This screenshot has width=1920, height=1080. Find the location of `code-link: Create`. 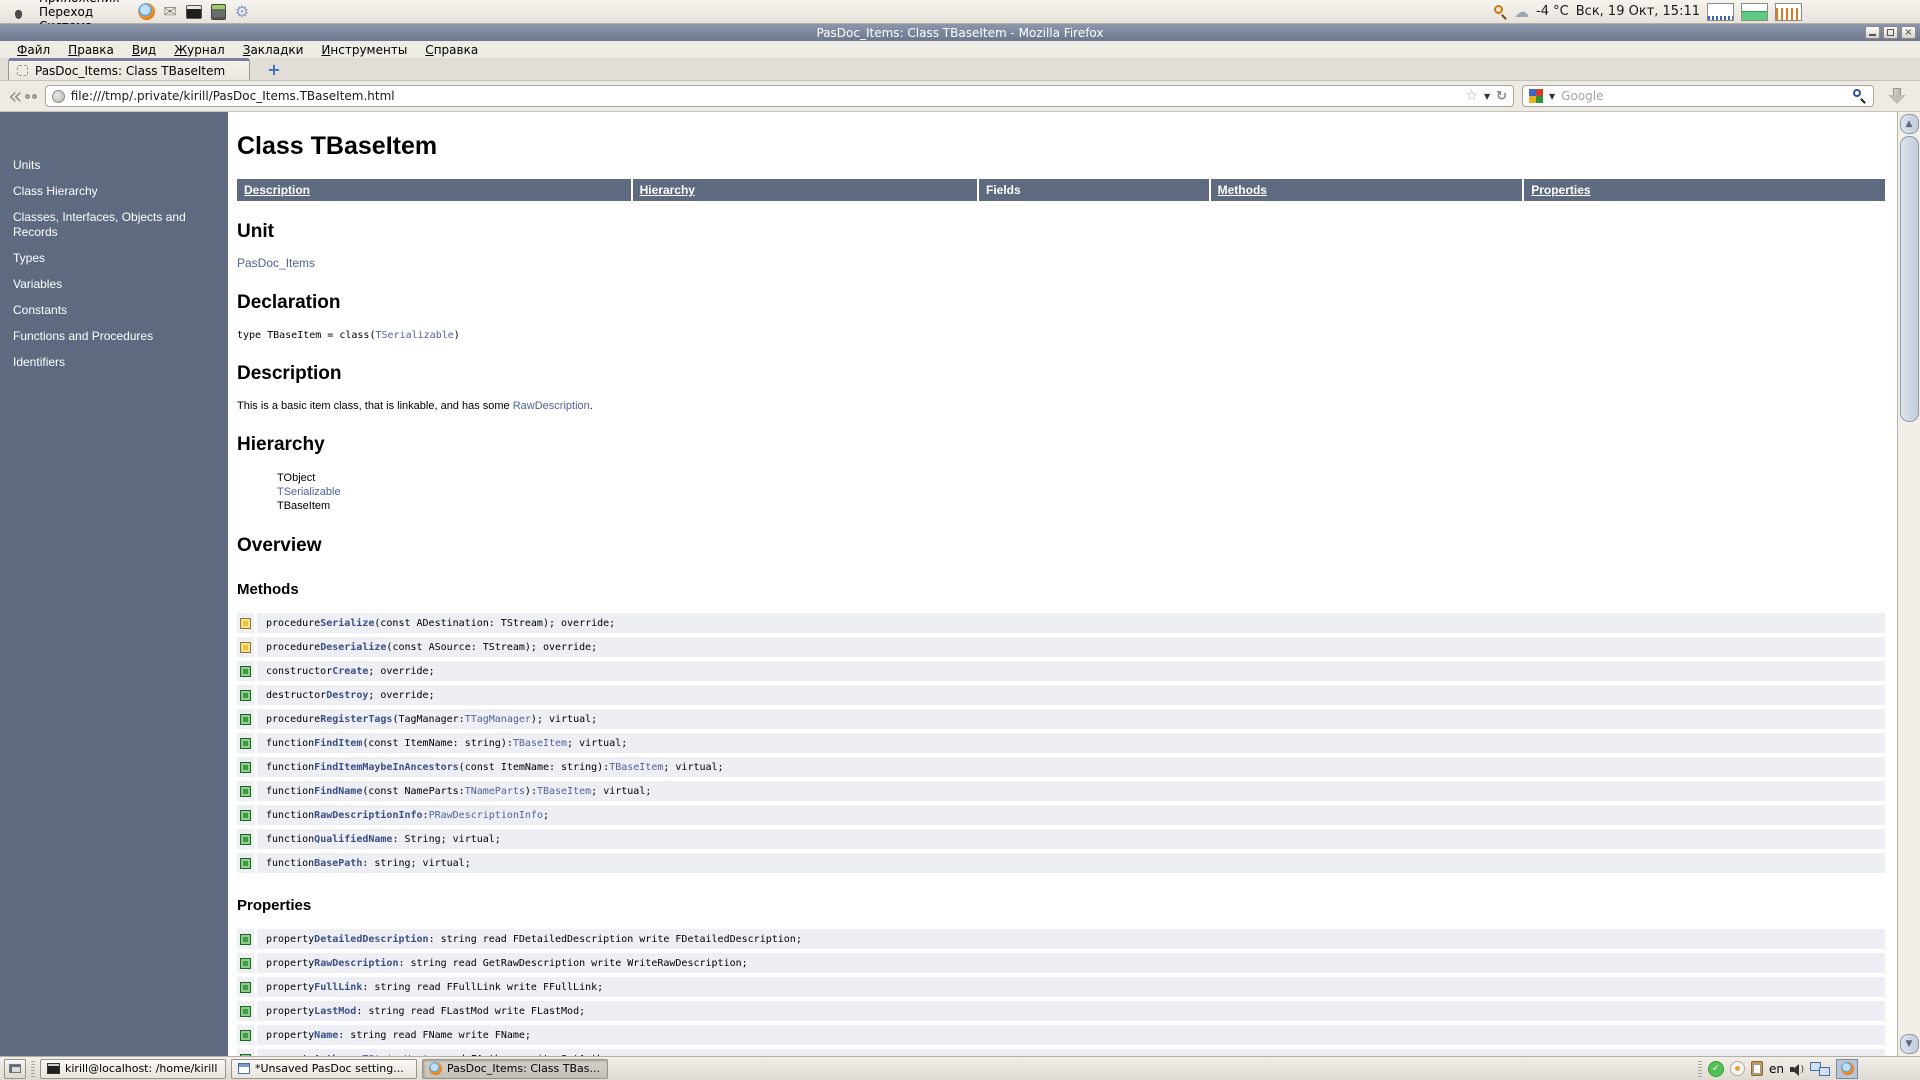

code-link: Create is located at coordinates (350, 671).